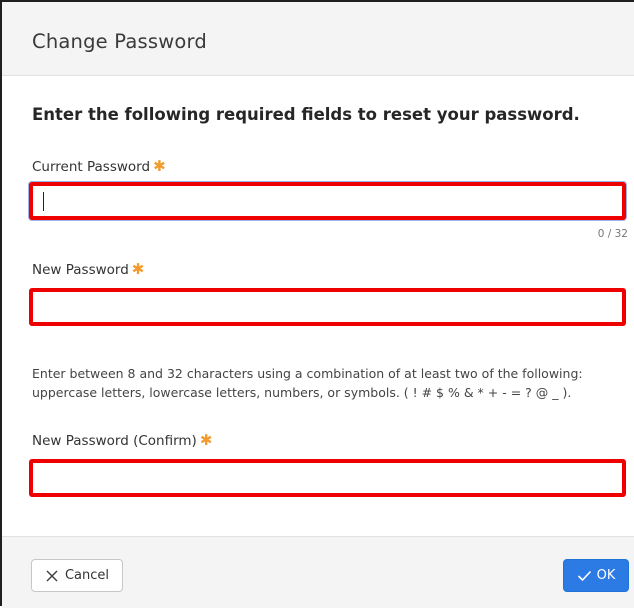 Image resolution: width=634 pixels, height=608 pixels. I want to click on current-password-label: Current Password ✱, so click(99, 166).